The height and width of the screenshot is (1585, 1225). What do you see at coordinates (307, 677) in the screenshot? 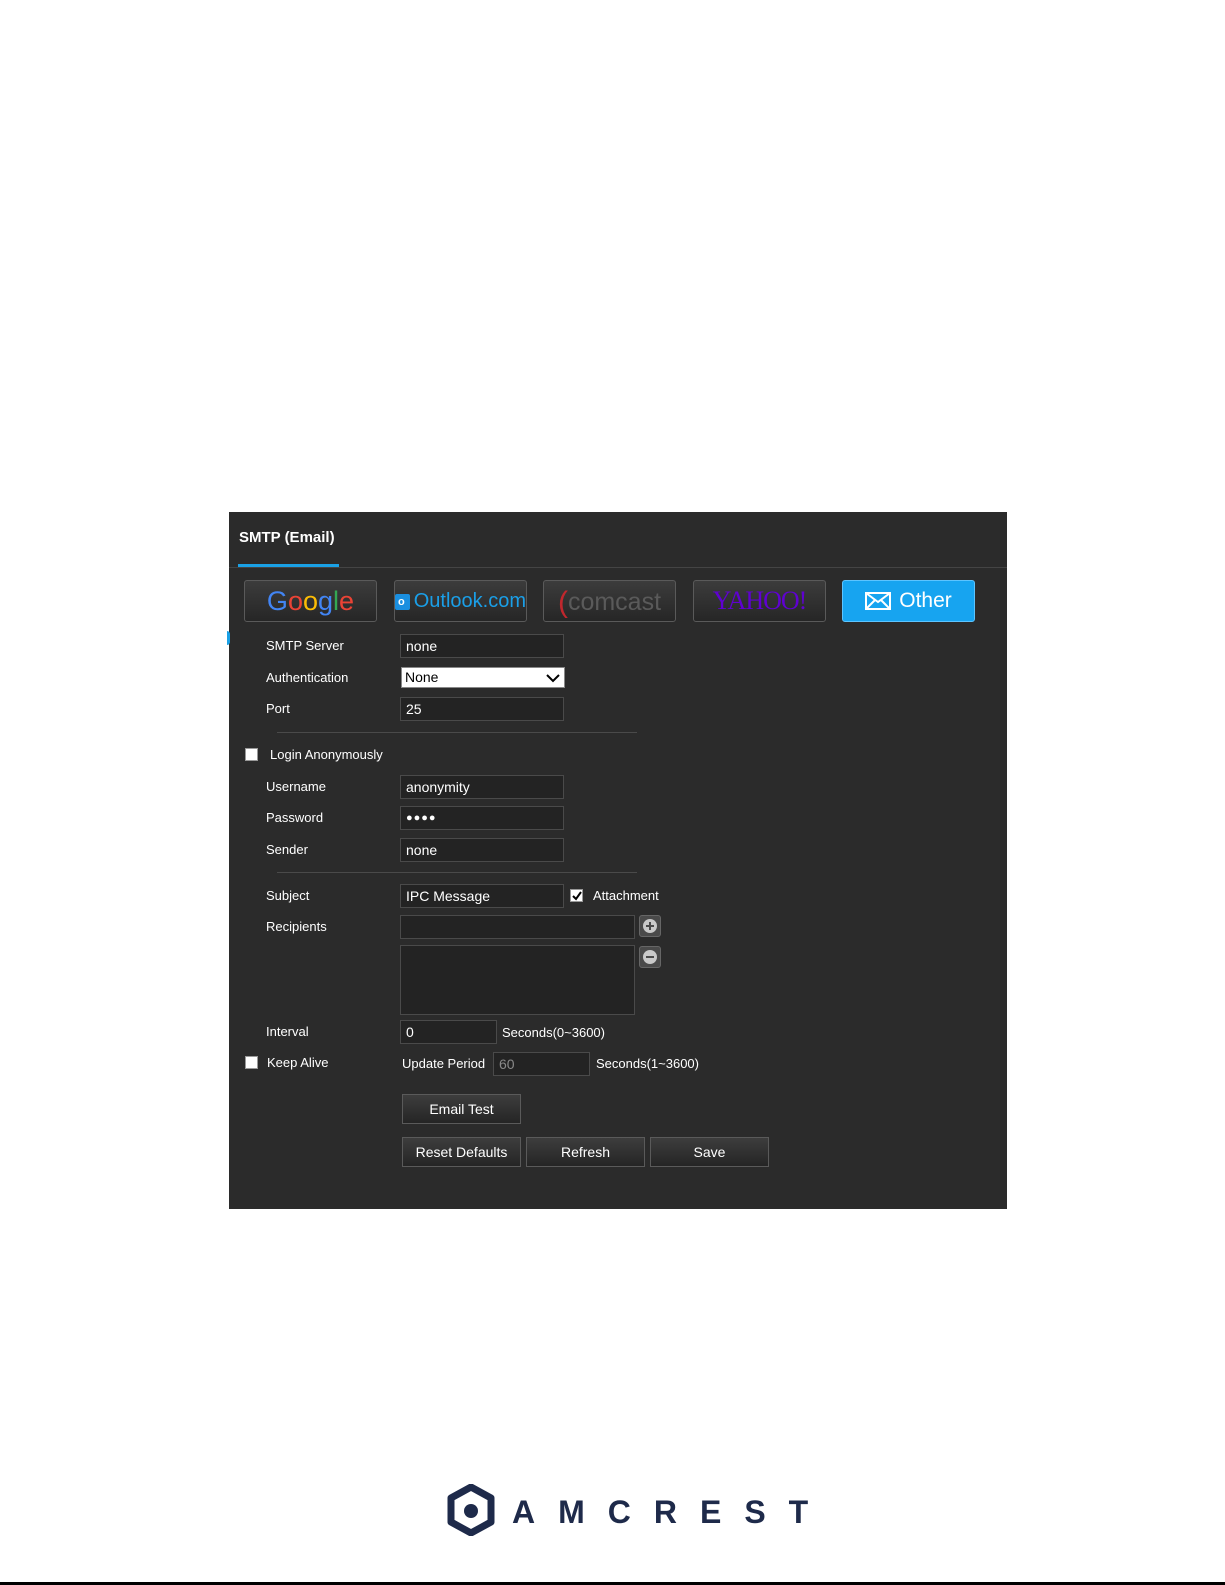
I see `authentication-label: Authentication` at bounding box center [307, 677].